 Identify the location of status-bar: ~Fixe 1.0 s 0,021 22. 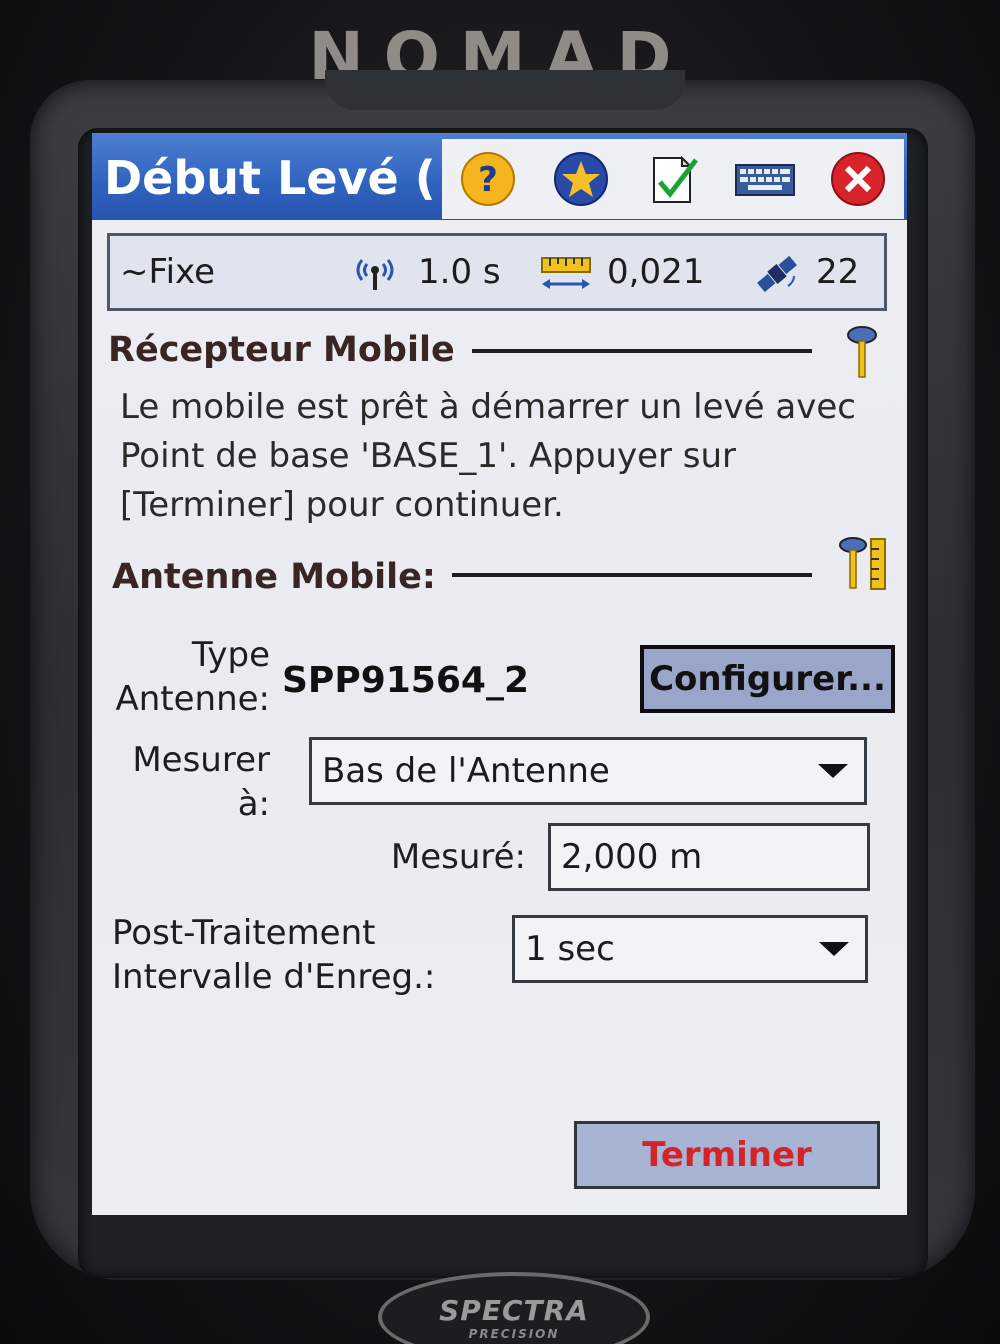
(497, 272).